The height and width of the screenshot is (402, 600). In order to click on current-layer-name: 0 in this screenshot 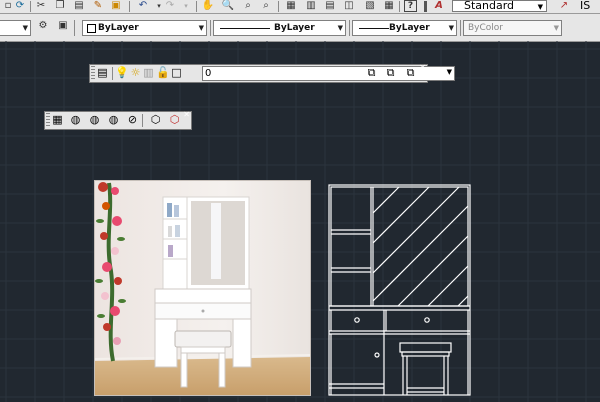, I will do `click(208, 73)`.